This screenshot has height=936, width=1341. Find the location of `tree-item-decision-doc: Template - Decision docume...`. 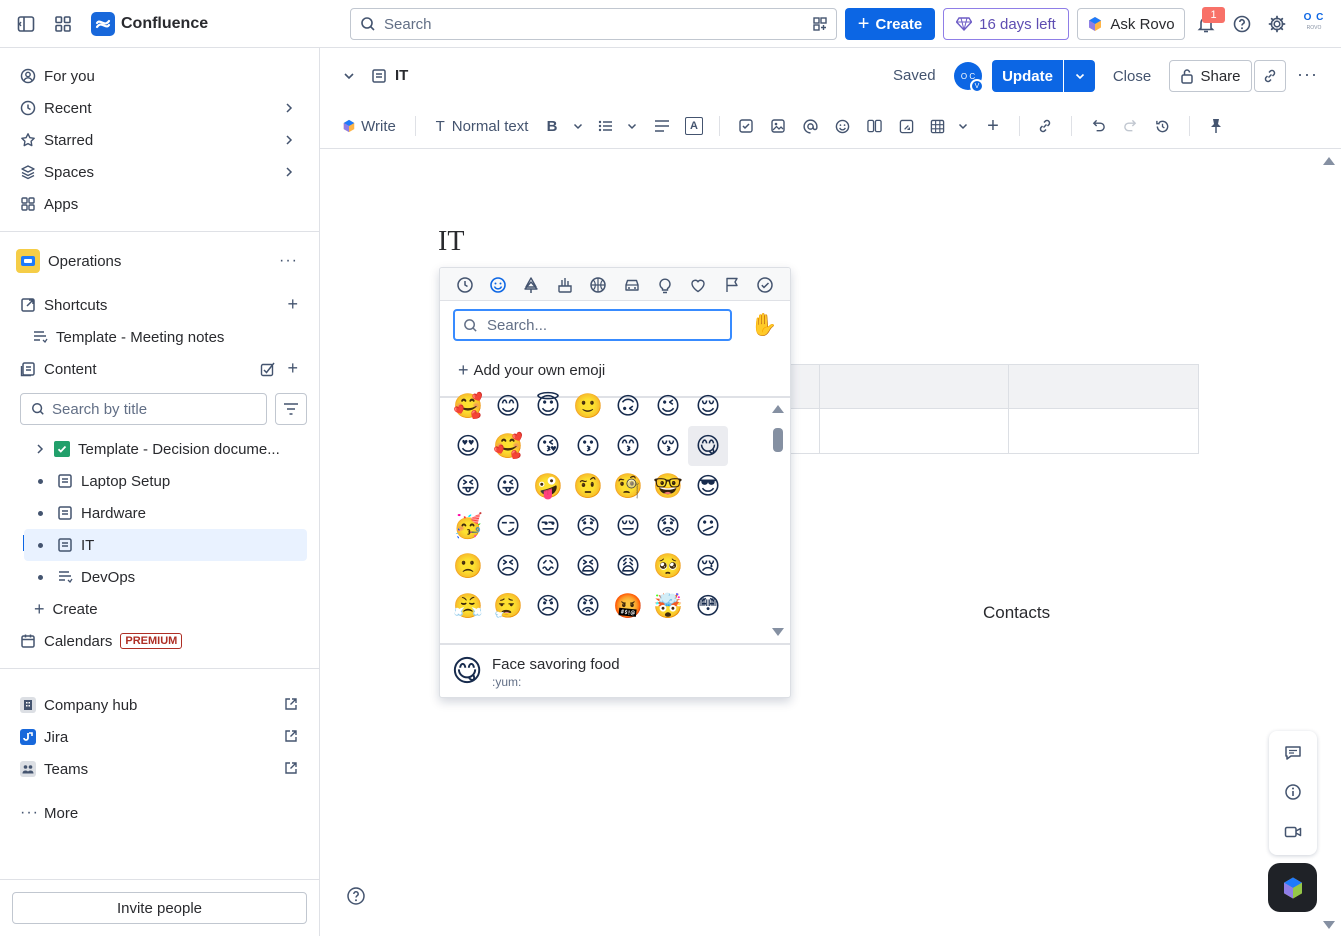

tree-item-decision-doc: Template - Decision docume... is located at coordinates (165, 449).